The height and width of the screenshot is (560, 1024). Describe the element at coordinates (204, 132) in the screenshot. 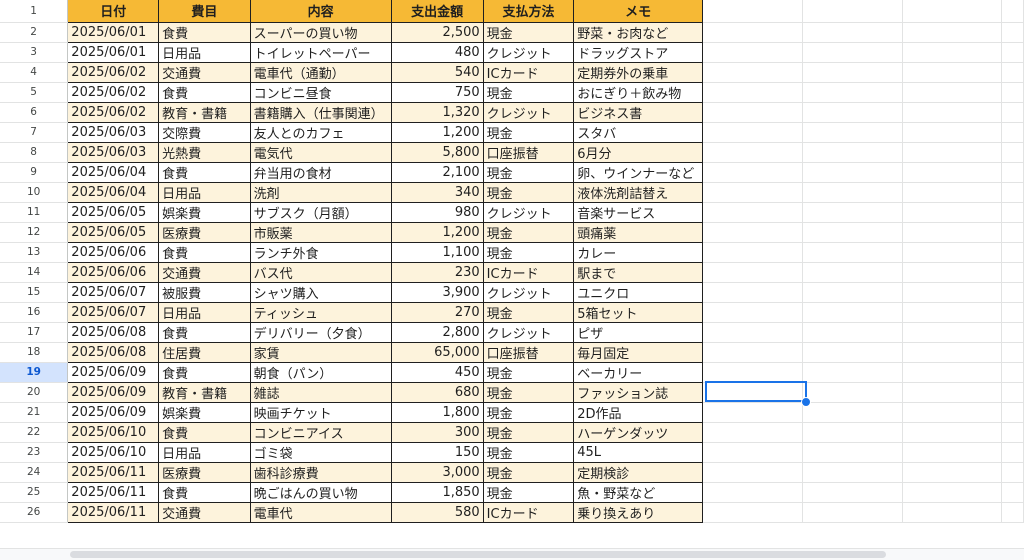

I see `category-cell: 交際費` at that location.